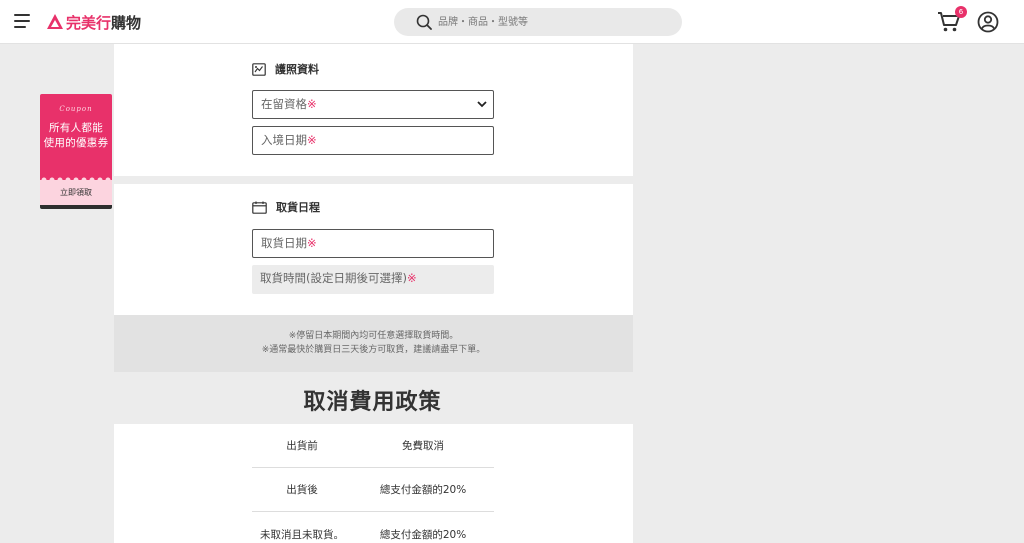  I want to click on table-row: 出貨前 免費取消, so click(373, 446).